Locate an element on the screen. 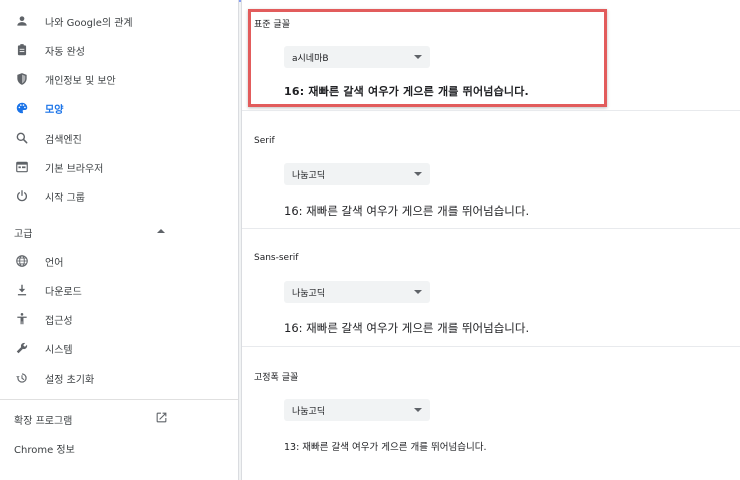 This screenshot has width=740, height=480. download-icon is located at coordinates (22, 290).